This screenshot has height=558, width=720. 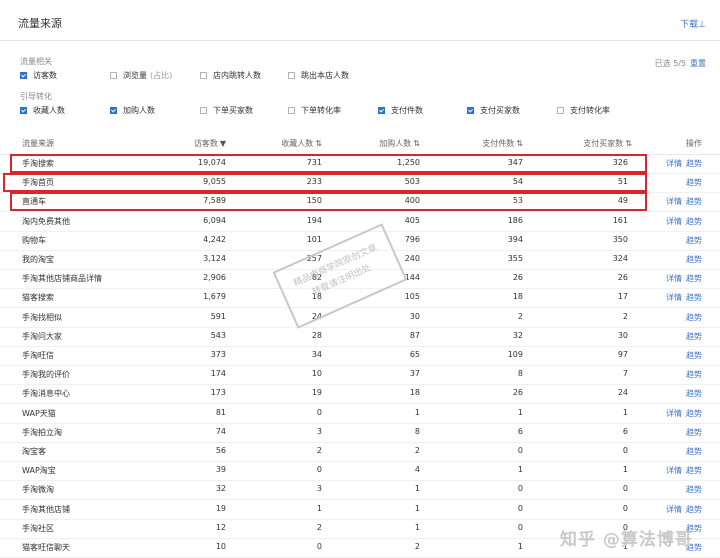 I want to click on reset-button: 重置, so click(x=698, y=63).